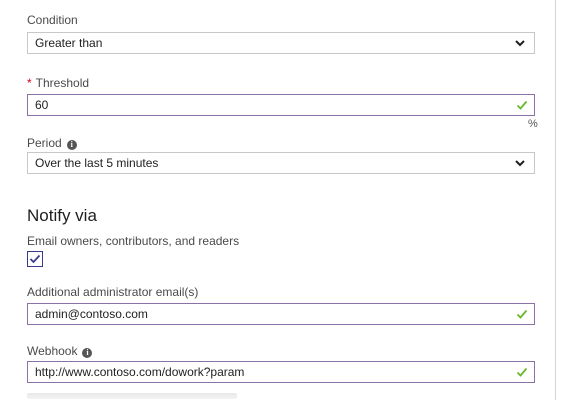 The height and width of the screenshot is (400, 564). Describe the element at coordinates (52, 20) in the screenshot. I see `condition-label: Condition` at that location.